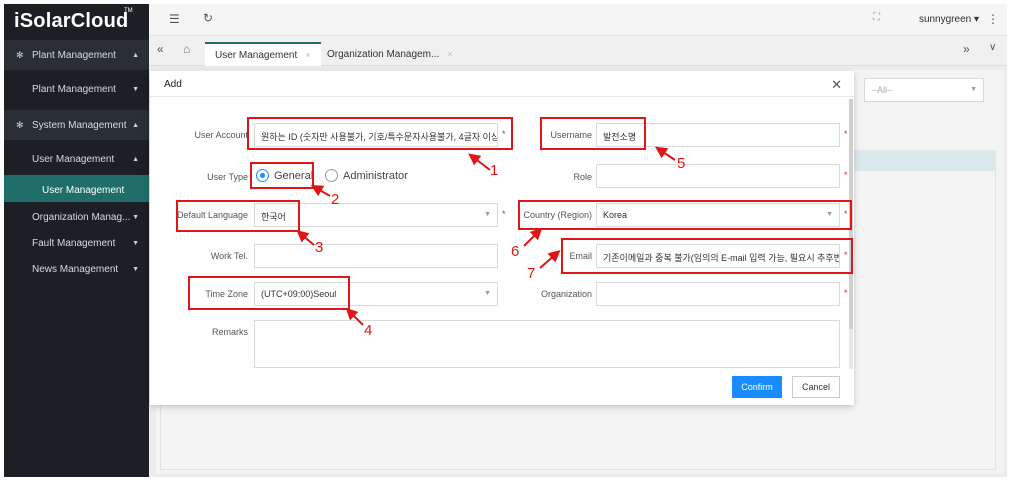 The width and height of the screenshot is (1011, 481). Describe the element at coordinates (547, 344) in the screenshot. I see `remarks-textarea` at that location.